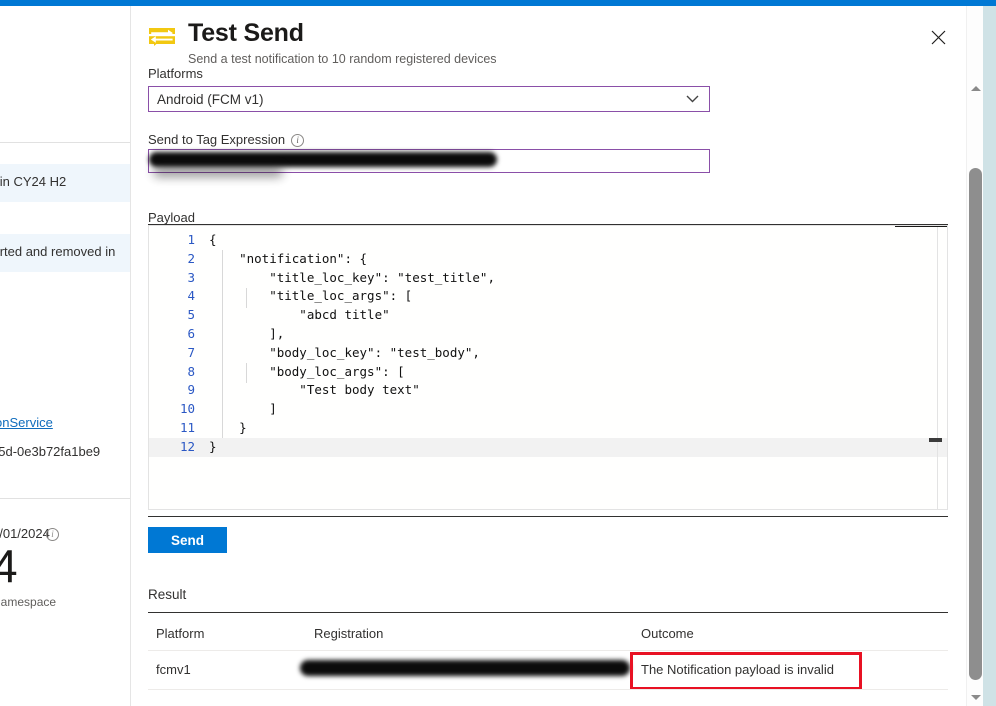 This screenshot has height=706, width=996. I want to click on cell-outcome: The Notification payload is invalid, so click(737, 669).